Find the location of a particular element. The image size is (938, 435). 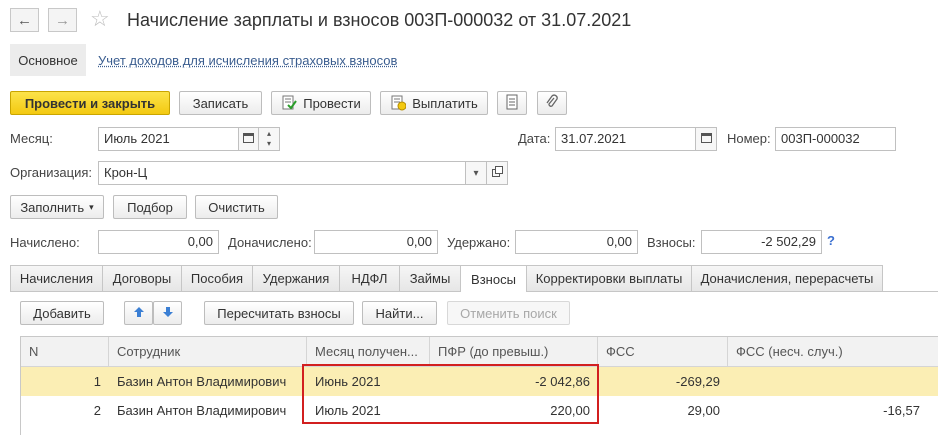

column-header-fss-accident: ФСС (несч. случ.) is located at coordinates (833, 352).